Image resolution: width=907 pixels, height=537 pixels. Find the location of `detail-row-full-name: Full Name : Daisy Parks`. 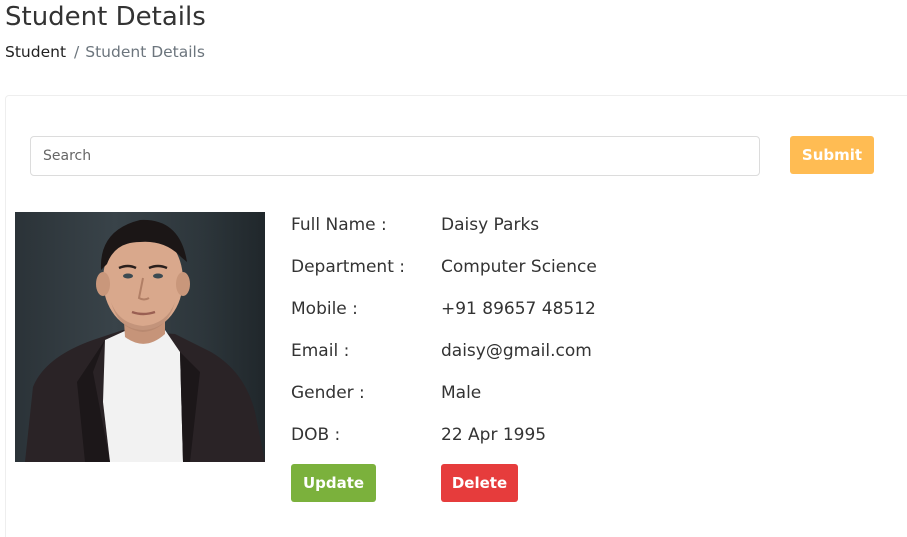

detail-row-full-name: Full Name : Daisy Parks is located at coordinates (491, 233).